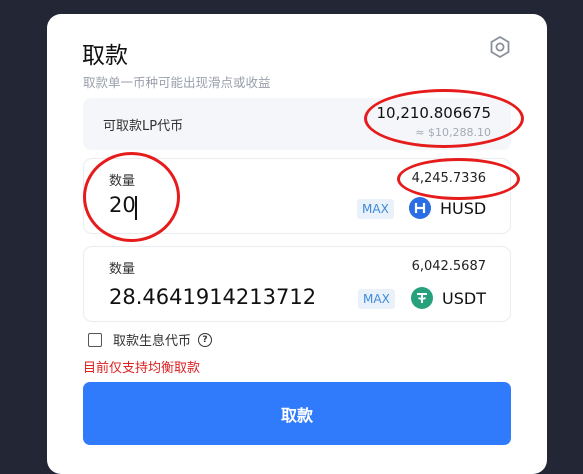 The width and height of the screenshot is (583, 474). Describe the element at coordinates (375, 209) in the screenshot. I see `husd-max-button: MAX` at that location.